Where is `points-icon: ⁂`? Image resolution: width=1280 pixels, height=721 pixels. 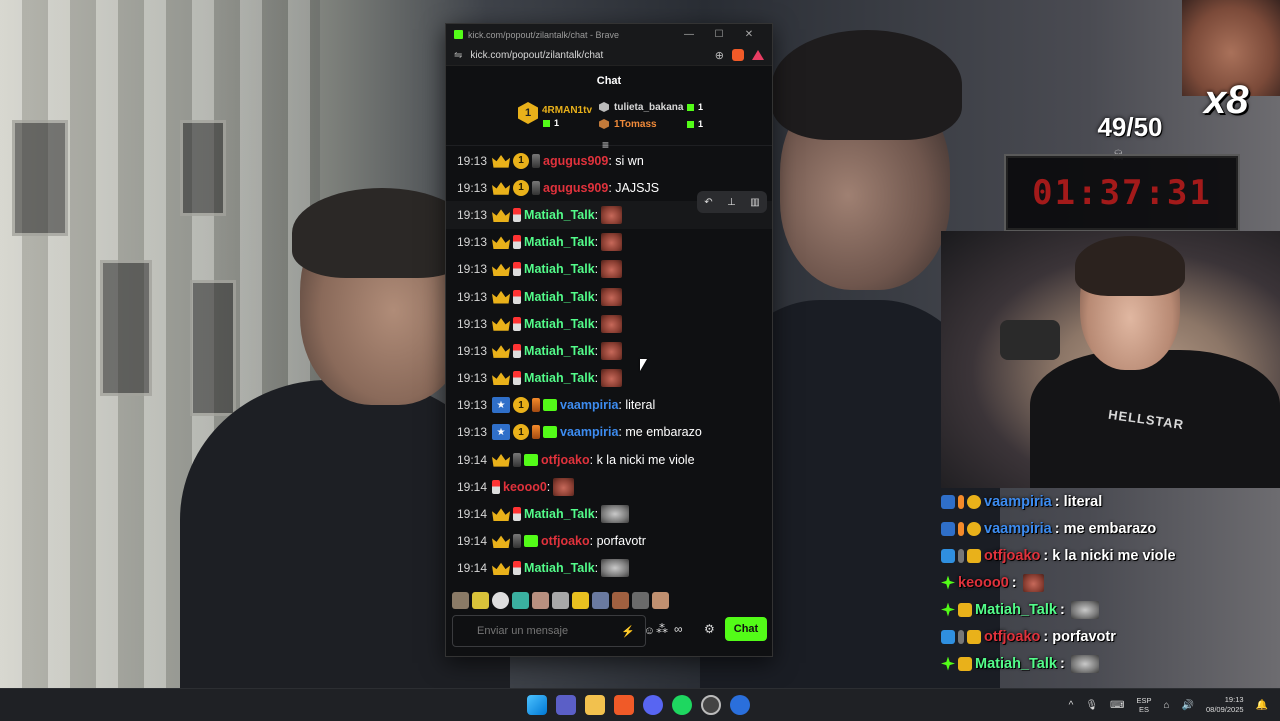 points-icon: ⁂ is located at coordinates (662, 629).